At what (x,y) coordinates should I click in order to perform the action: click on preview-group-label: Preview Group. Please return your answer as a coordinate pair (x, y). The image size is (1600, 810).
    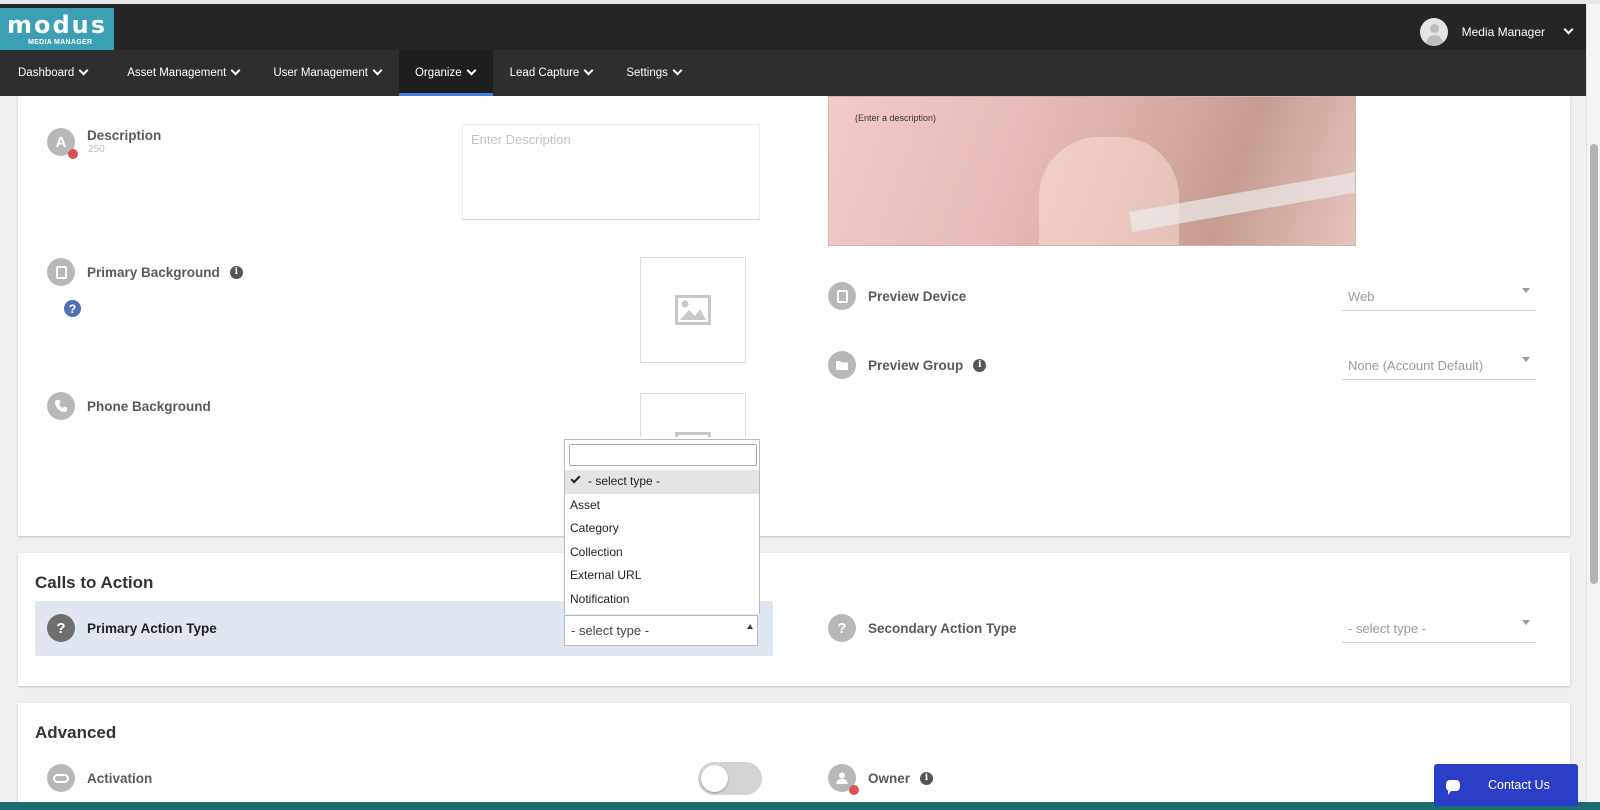
    Looking at the image, I should click on (916, 365).